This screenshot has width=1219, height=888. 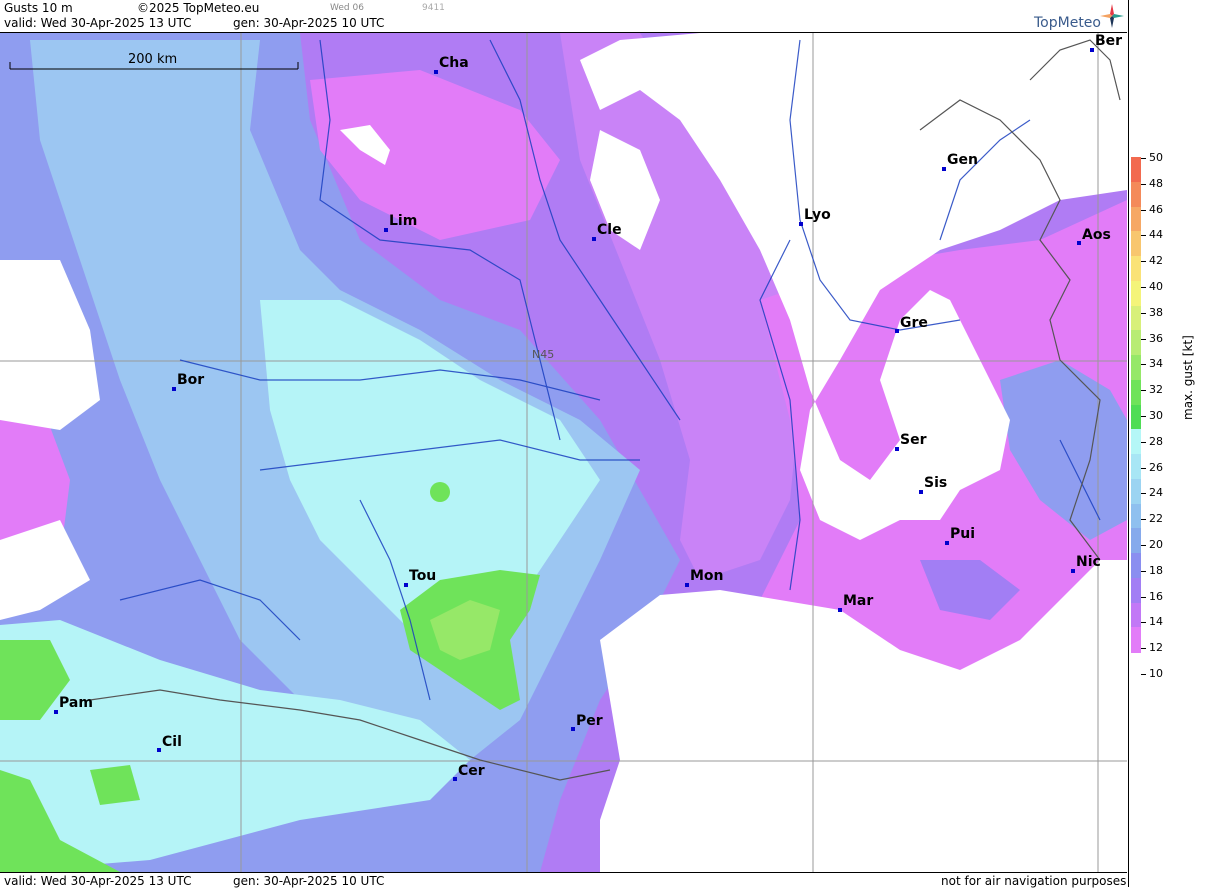 What do you see at coordinates (936, 483) in the screenshot?
I see `city-label: Sis` at bounding box center [936, 483].